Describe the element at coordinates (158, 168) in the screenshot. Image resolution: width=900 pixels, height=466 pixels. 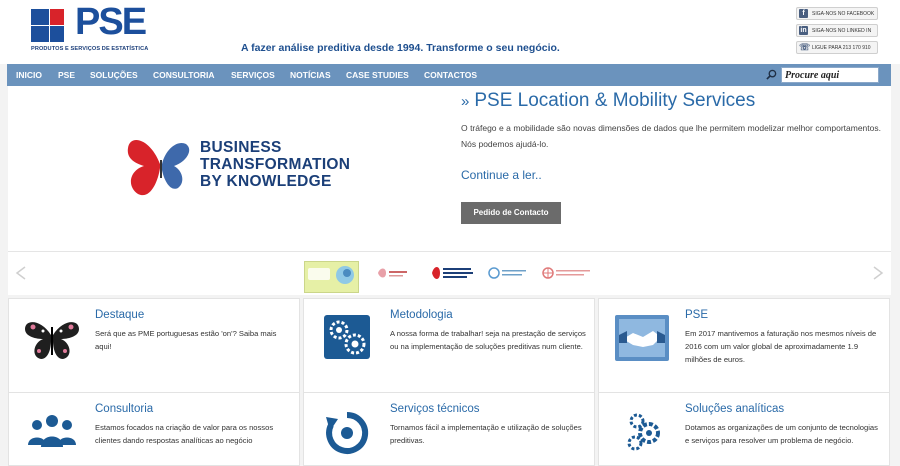
I see `butterfly-logo-icon` at that location.